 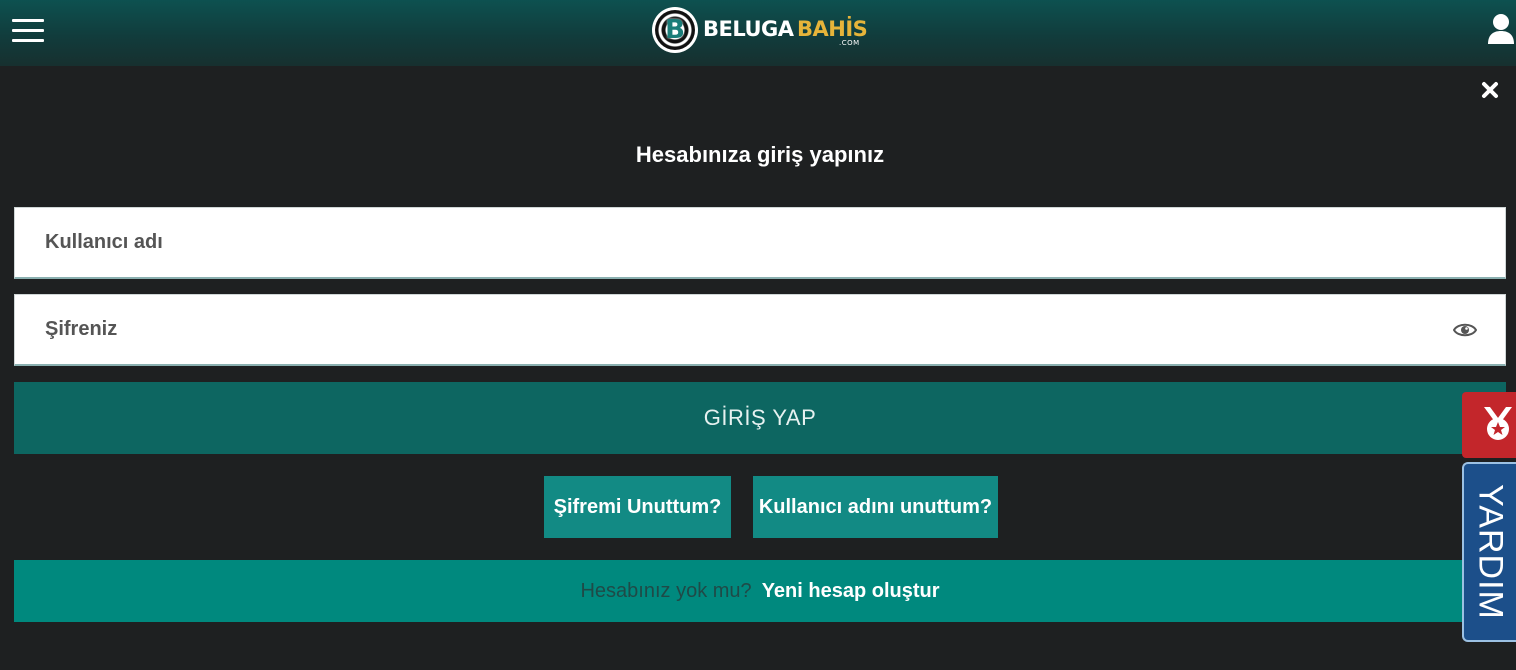 I want to click on forgot-username-button: Kullanıcı adını unuttum?, so click(x=875, y=507).